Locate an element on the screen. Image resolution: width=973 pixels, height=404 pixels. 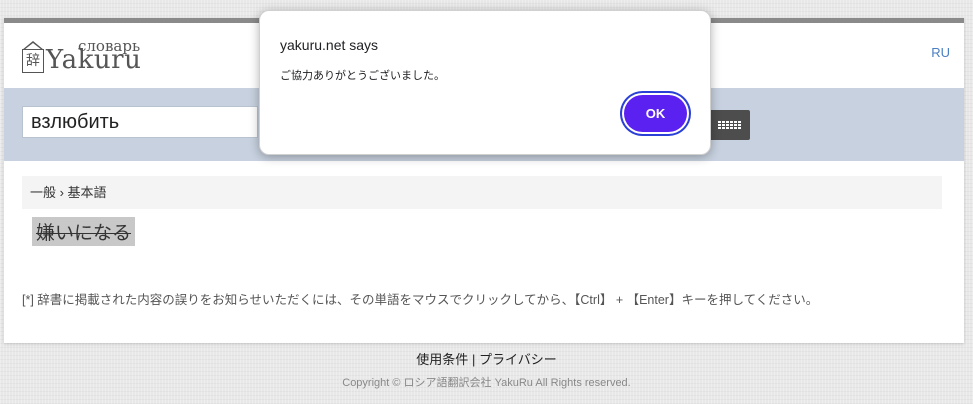
logo-kanji: 辞 is located at coordinates (33, 61).